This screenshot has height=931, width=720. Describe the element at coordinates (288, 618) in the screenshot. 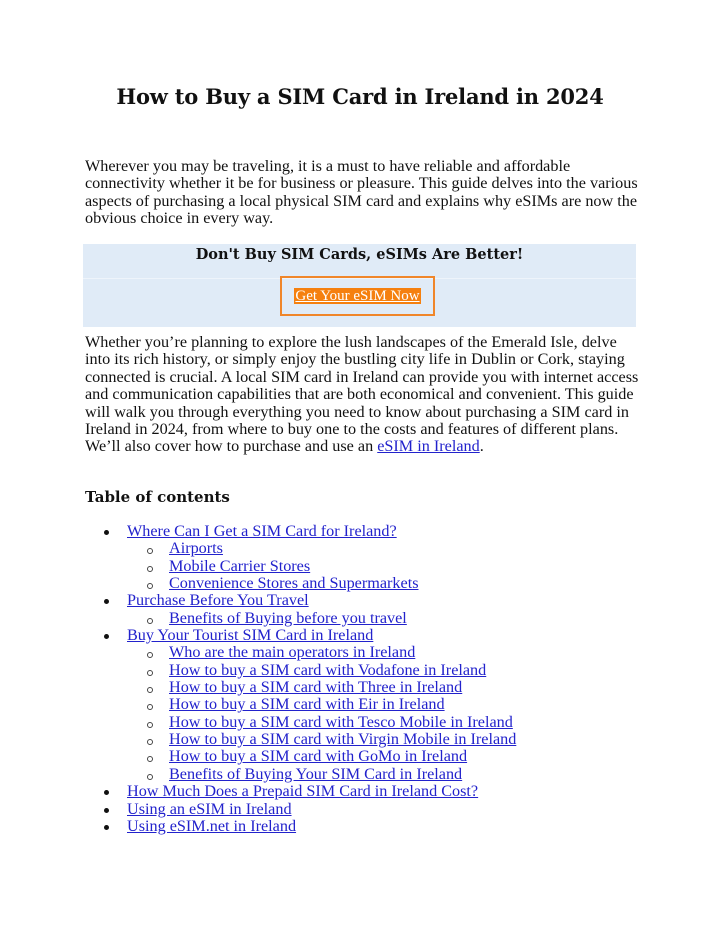

I see `toc-link: Benefits of Buying before you travel` at that location.